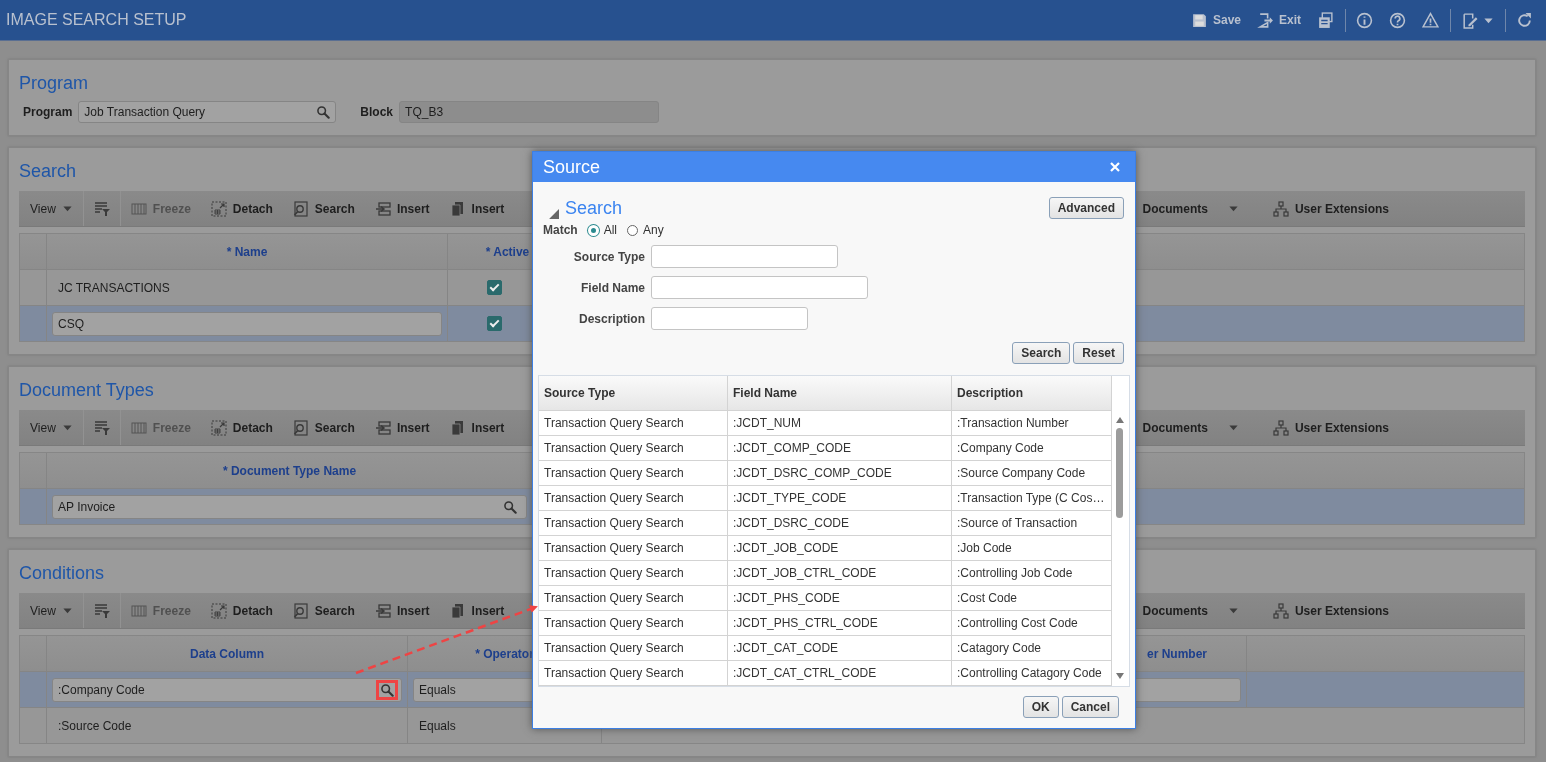 The height and width of the screenshot is (762, 1546). I want to click on column-header: Description, so click(1032, 393).